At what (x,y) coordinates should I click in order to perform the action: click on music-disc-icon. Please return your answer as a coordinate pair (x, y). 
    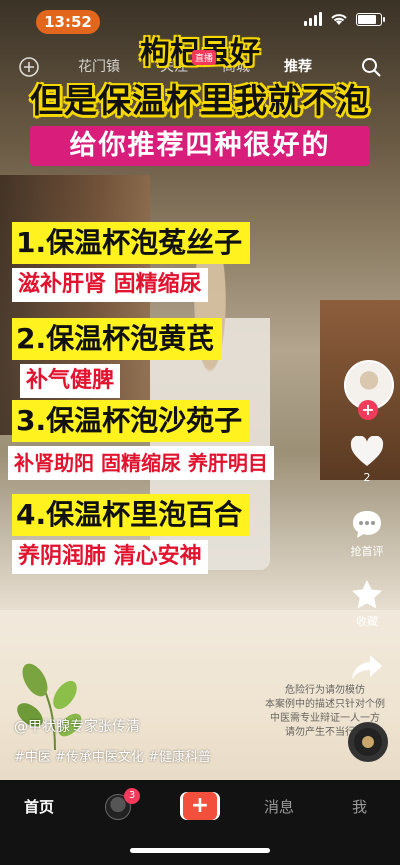
    Looking at the image, I should click on (368, 742).